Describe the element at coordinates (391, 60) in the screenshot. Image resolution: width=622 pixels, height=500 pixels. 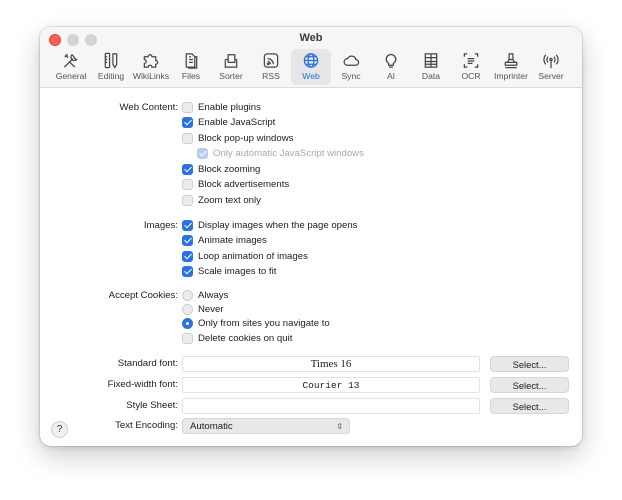
I see `lightbulb-icon` at that location.